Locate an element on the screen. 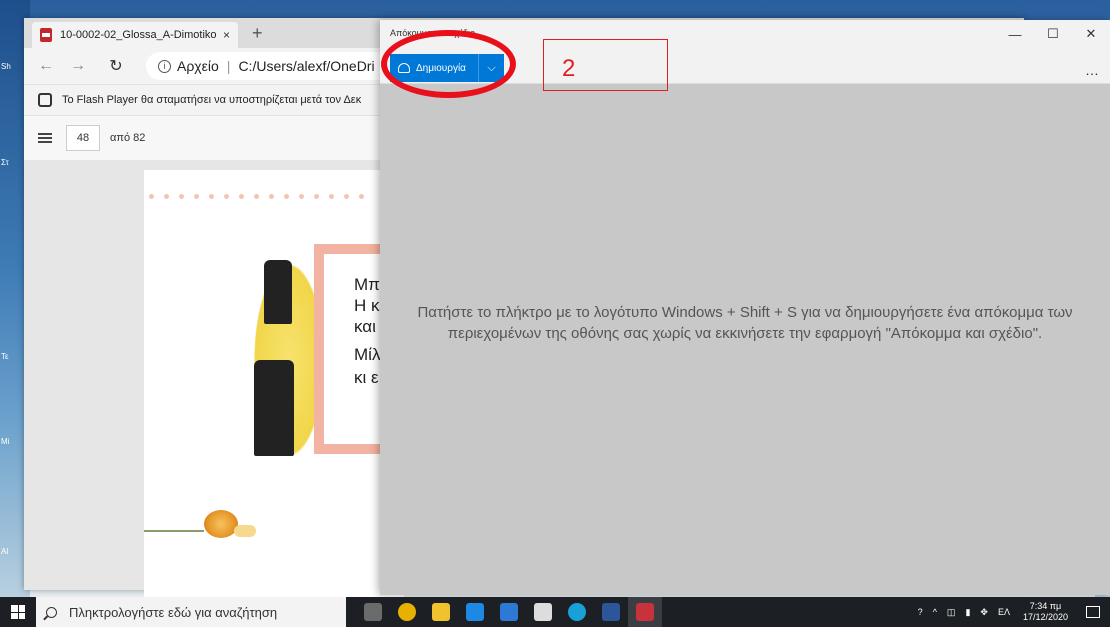 This screenshot has width=1110, height=627. new-tab-button: + is located at coordinates (257, 33).